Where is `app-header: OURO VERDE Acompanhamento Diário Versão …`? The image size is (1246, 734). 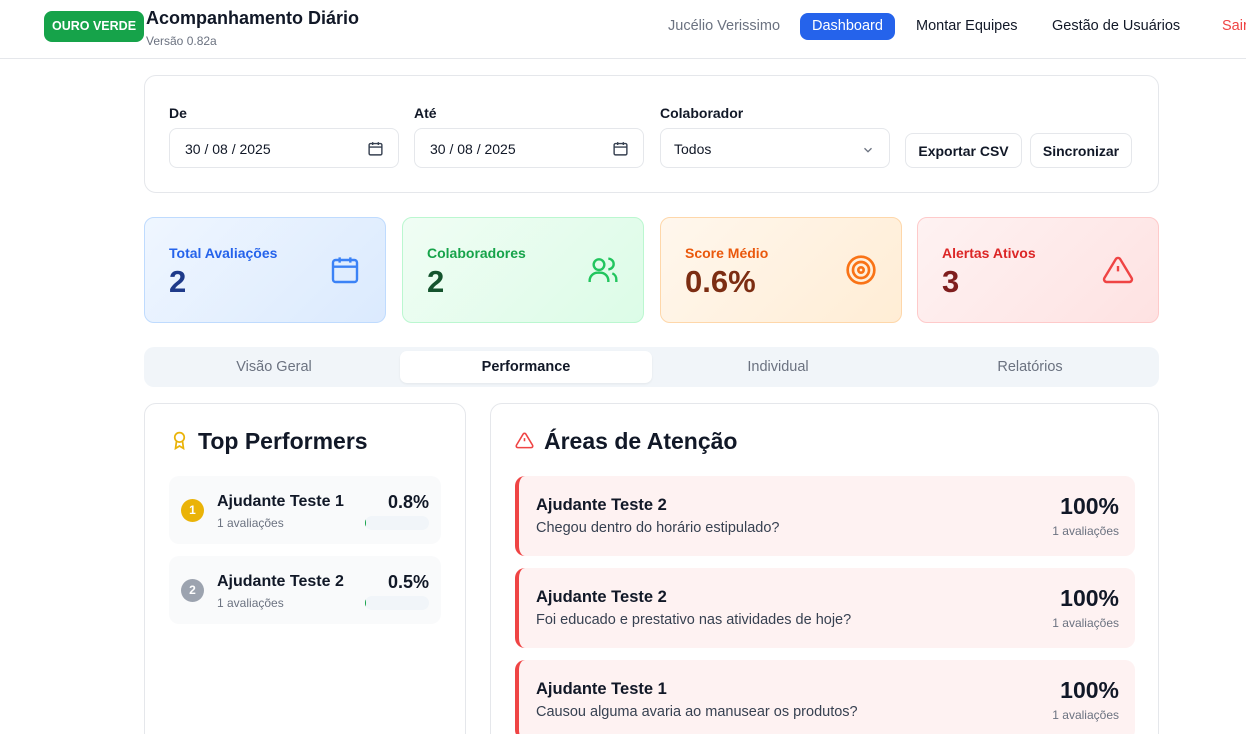 app-header: OURO VERDE Acompanhamento Diário Versão … is located at coordinates (623, 29).